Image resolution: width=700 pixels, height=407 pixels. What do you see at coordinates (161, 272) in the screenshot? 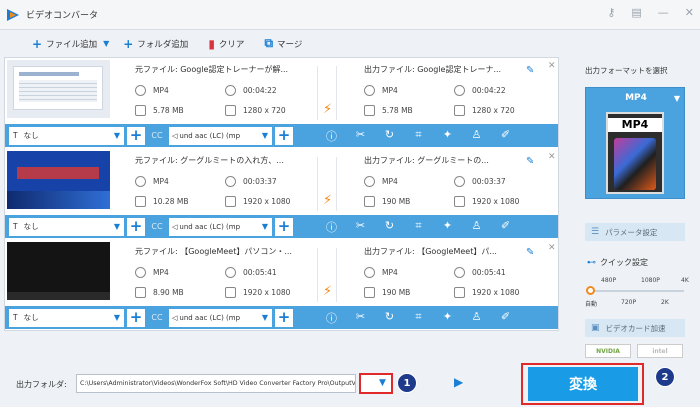
I see `source-format: MP4` at bounding box center [161, 272].